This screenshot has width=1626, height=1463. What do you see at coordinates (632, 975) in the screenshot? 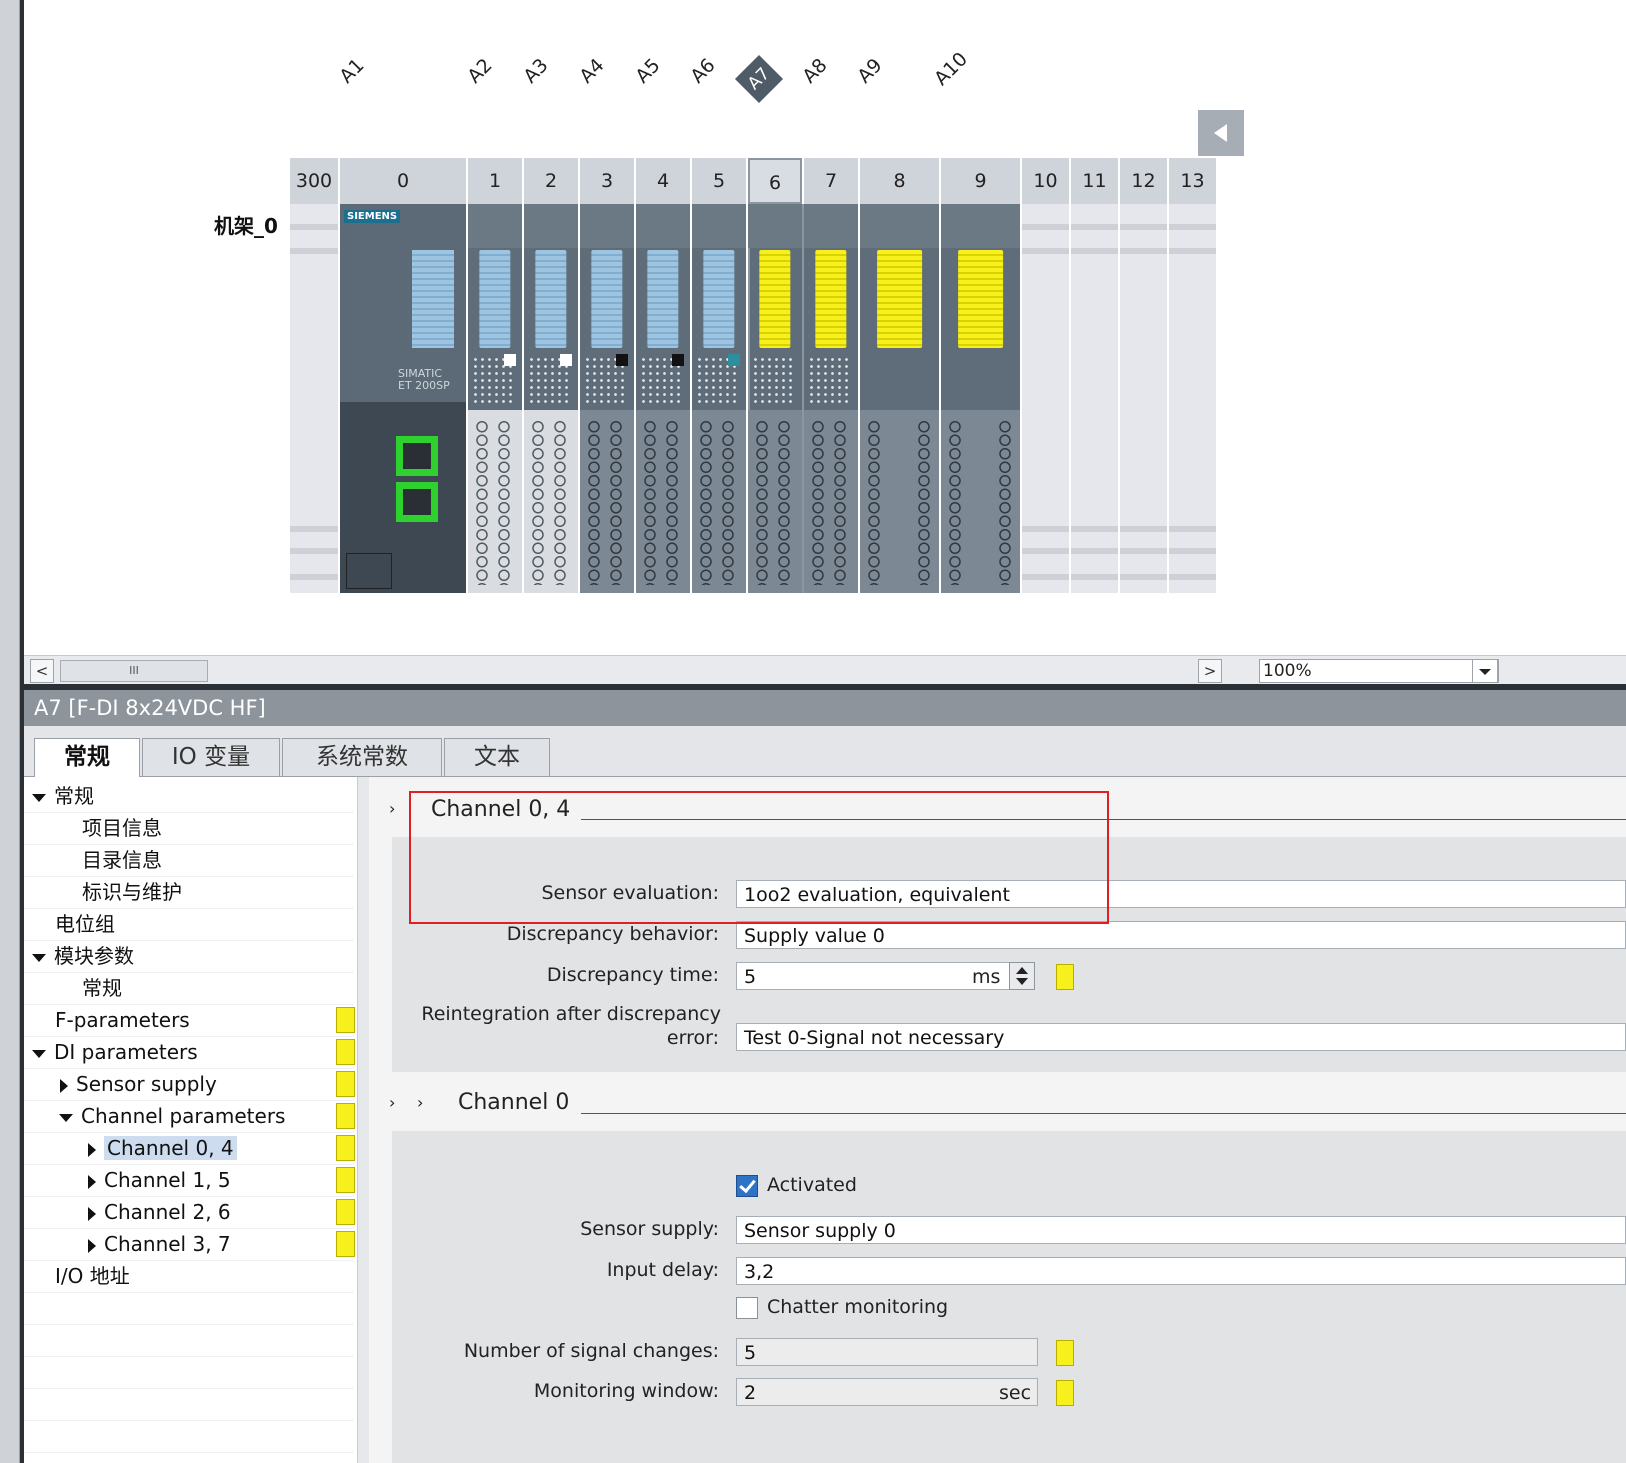
I see `discrepancy-time-label: Discrepancy time:` at bounding box center [632, 975].